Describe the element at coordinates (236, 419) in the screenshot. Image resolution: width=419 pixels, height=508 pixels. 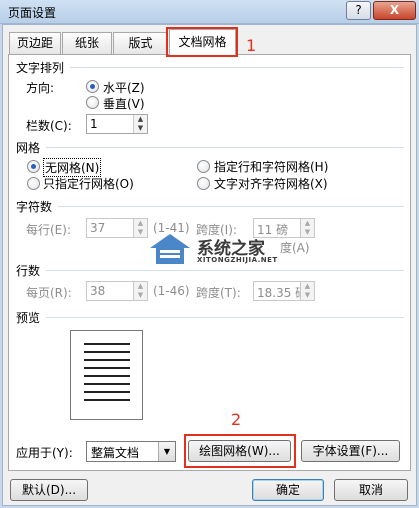
I see `annotation-number-2: 2` at that location.